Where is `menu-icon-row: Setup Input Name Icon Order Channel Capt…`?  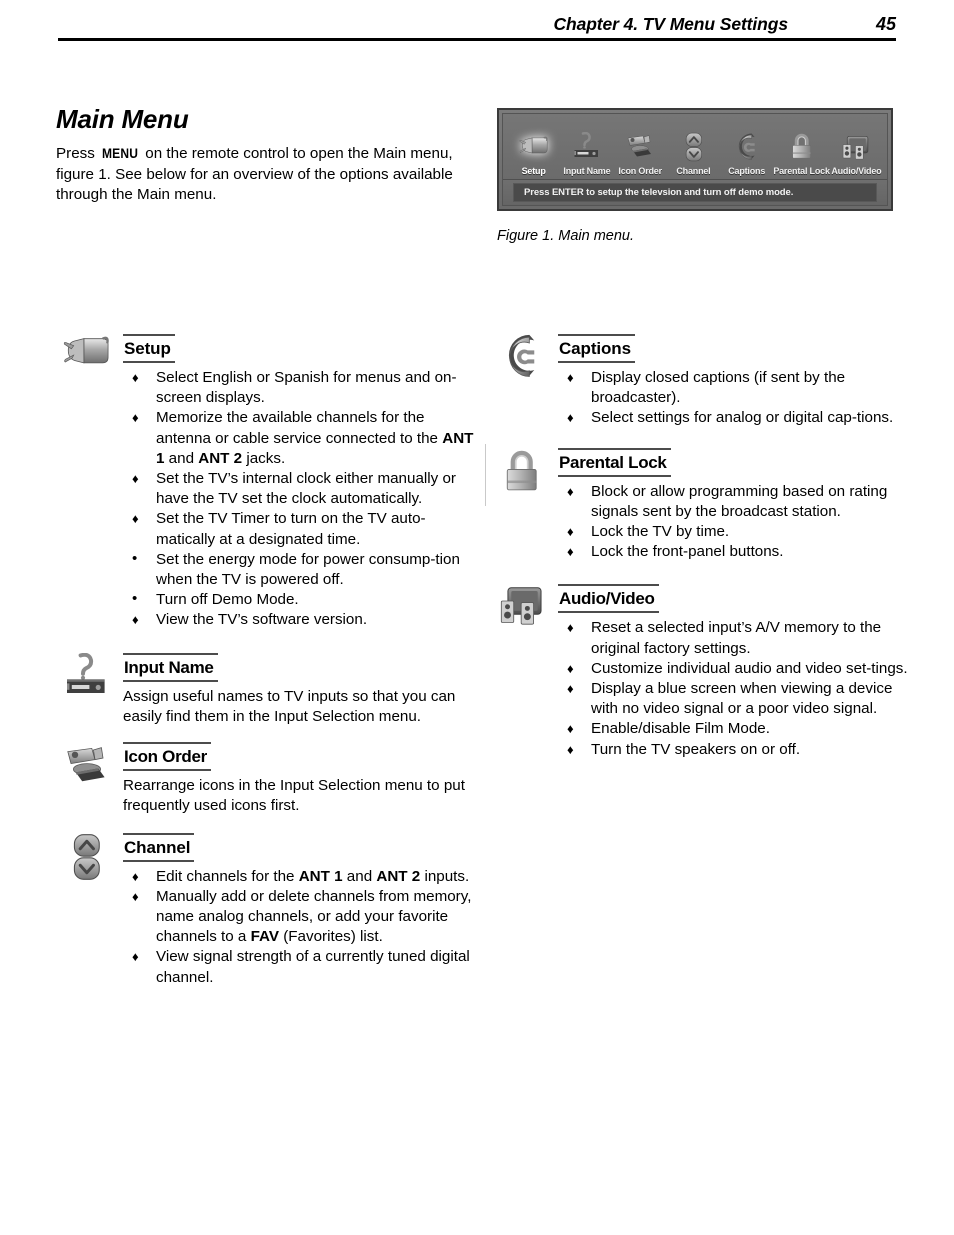
menu-icon-row: Setup Input Name Icon Order Channel Capt… is located at coordinates (695, 147).